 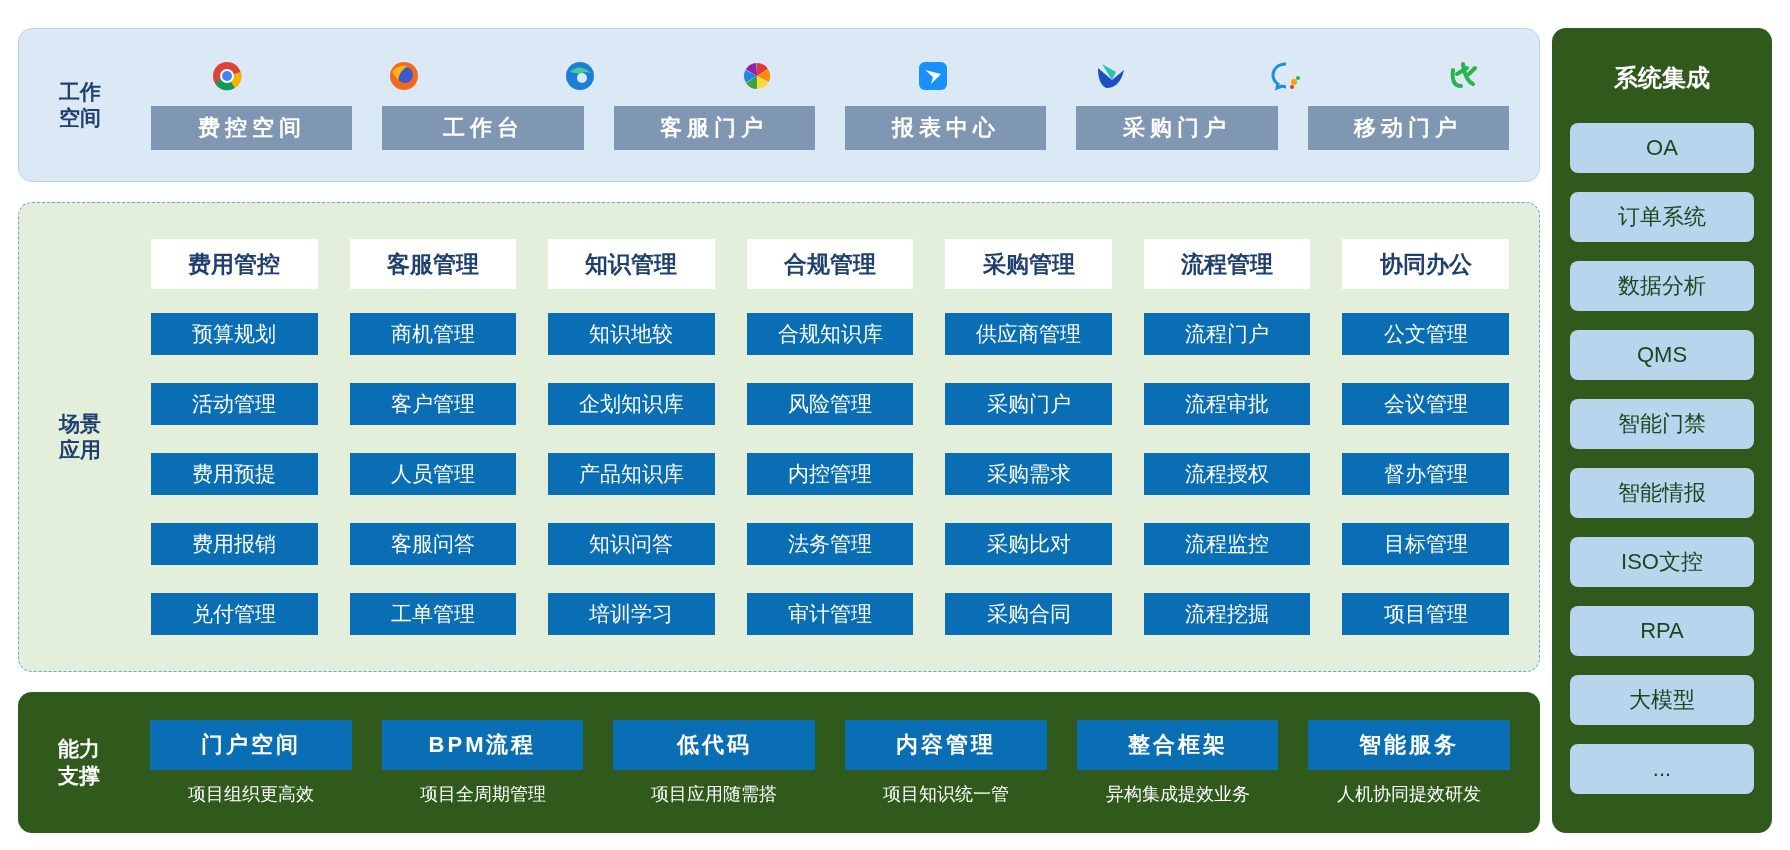 What do you see at coordinates (1409, 744) in the screenshot?
I see `capability-tile: 智能服务` at bounding box center [1409, 744].